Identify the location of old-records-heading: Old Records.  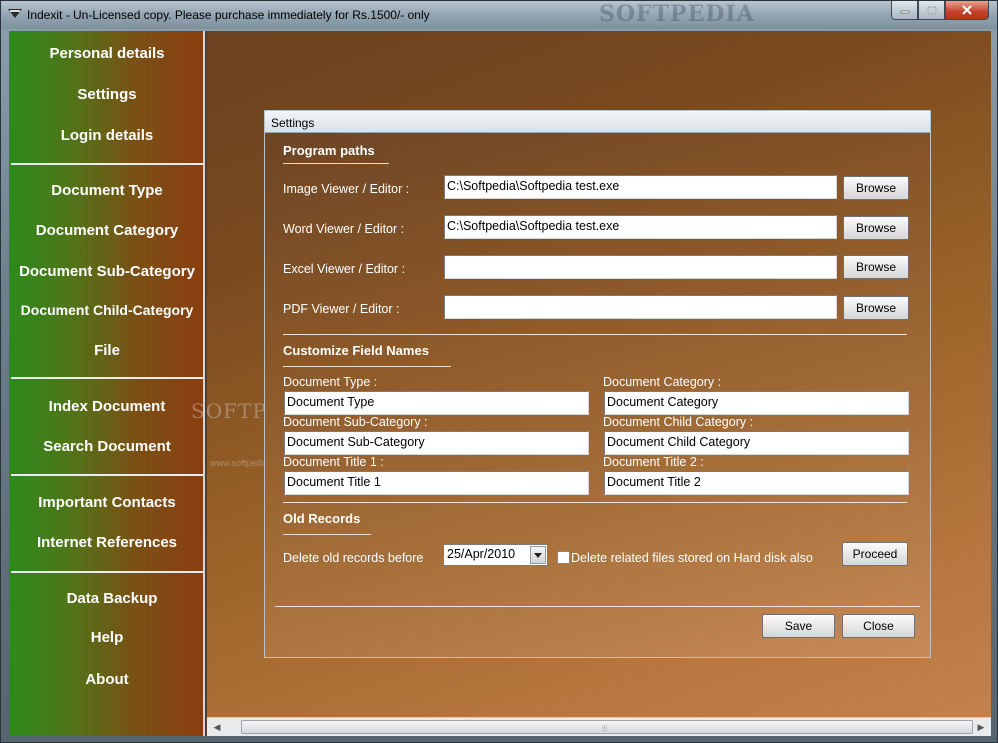
(322, 518).